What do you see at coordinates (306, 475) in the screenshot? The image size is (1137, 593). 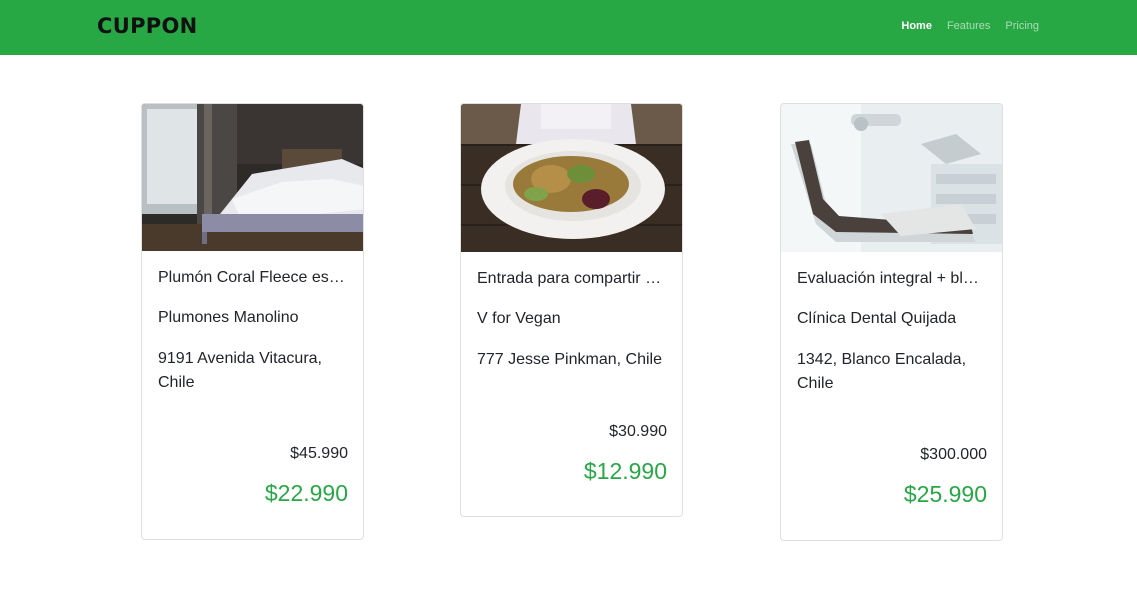 I see `price-block: $45.990 $22.990` at bounding box center [306, 475].